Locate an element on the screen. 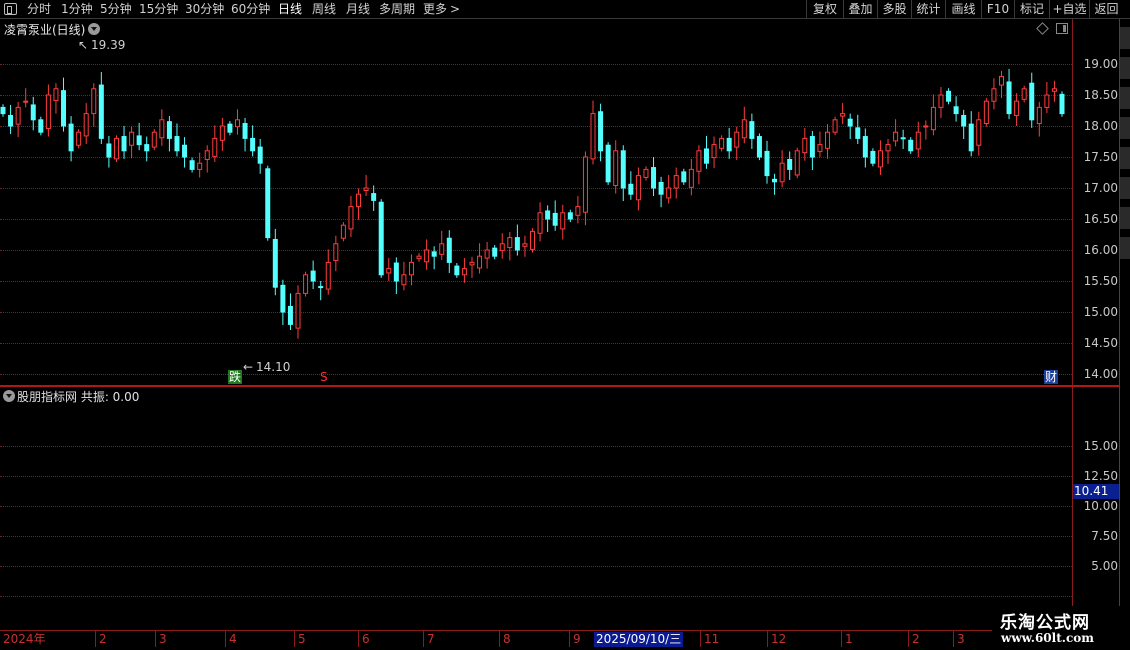 The height and width of the screenshot is (650, 1130). price-tick: 17.50 is located at coordinates (1100, 157).